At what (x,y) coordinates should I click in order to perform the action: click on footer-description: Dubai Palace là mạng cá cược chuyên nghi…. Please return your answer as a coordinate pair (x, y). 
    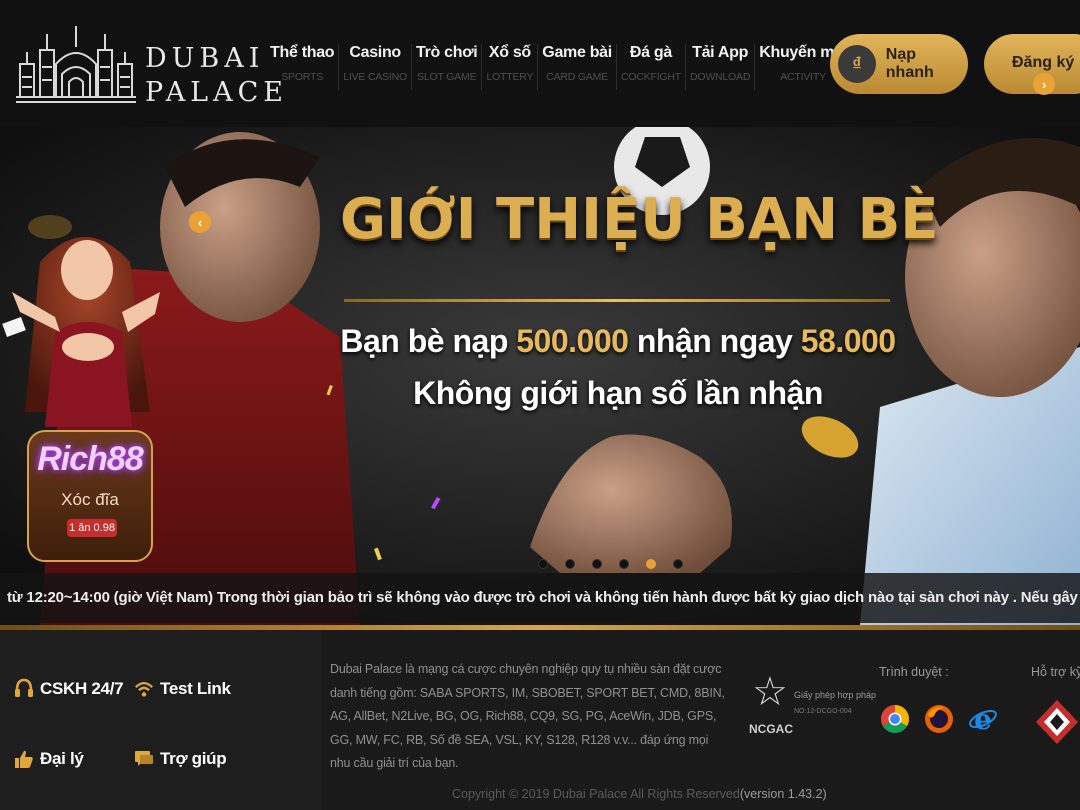
    Looking at the image, I should click on (527, 716).